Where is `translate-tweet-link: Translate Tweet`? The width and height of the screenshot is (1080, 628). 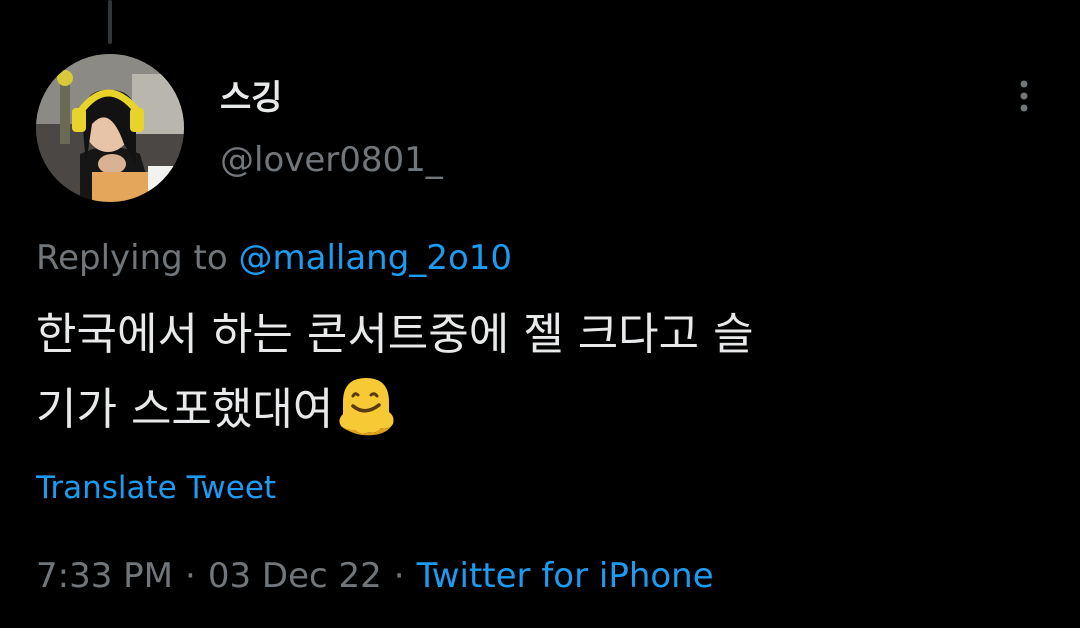 translate-tweet-link: Translate Tweet is located at coordinates (156, 488).